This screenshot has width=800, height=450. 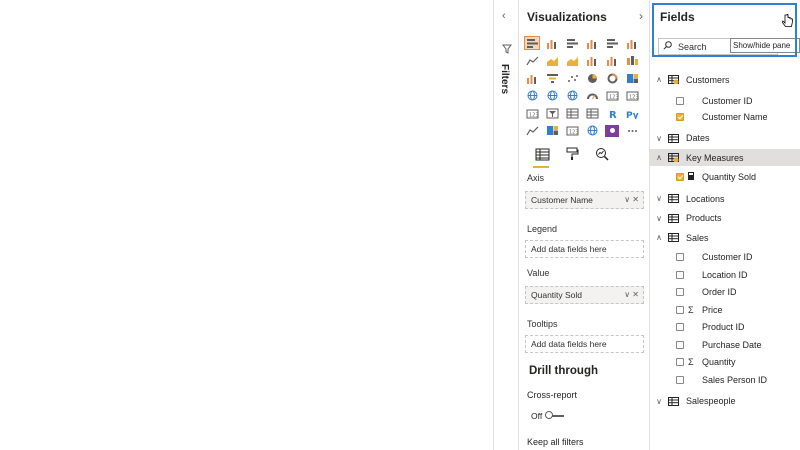 I want to click on cross-report-toggle: Off, so click(x=548, y=416).